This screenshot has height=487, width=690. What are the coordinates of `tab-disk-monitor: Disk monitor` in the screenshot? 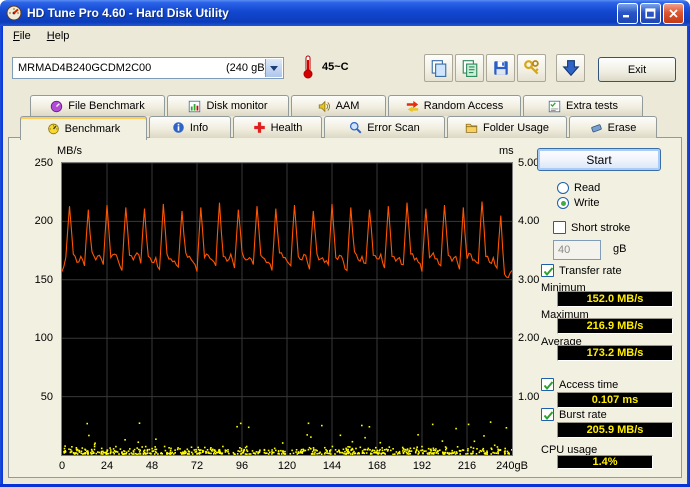 It's located at (228, 105).